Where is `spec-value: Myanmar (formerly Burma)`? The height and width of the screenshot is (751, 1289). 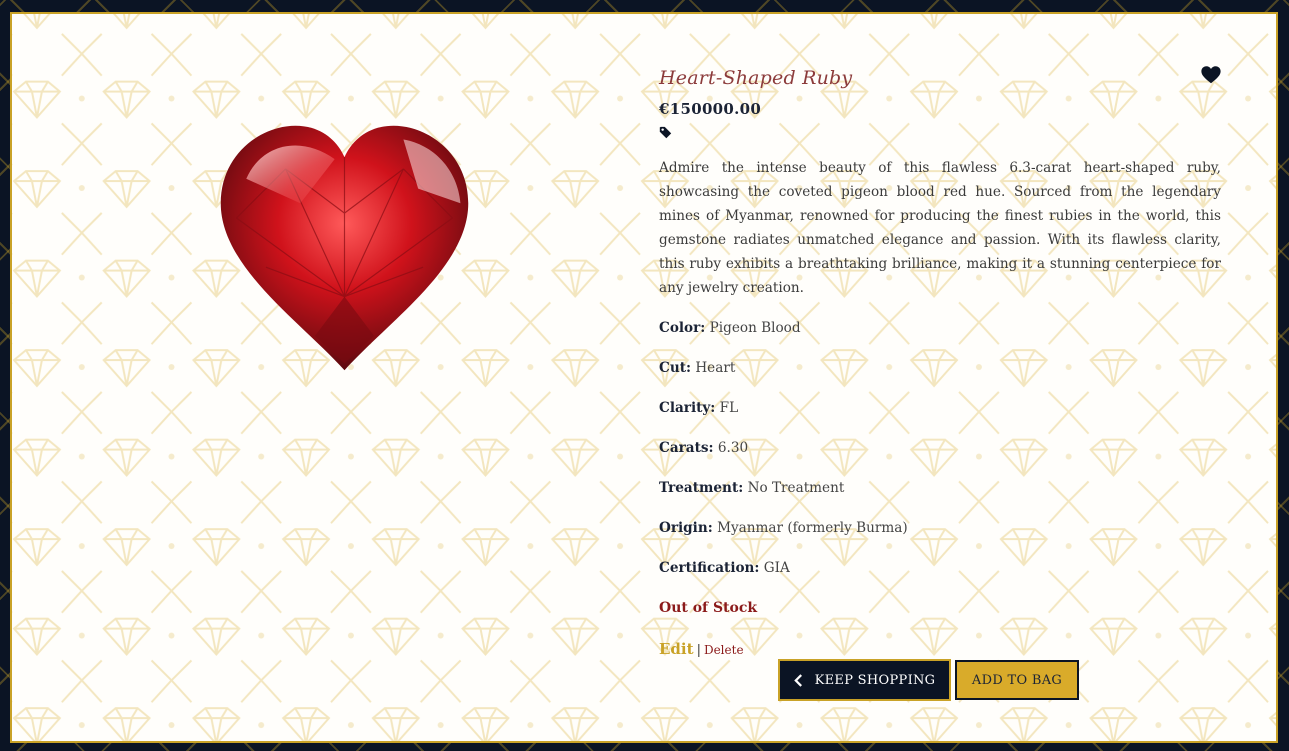 spec-value: Myanmar (formerly Burma) is located at coordinates (812, 528).